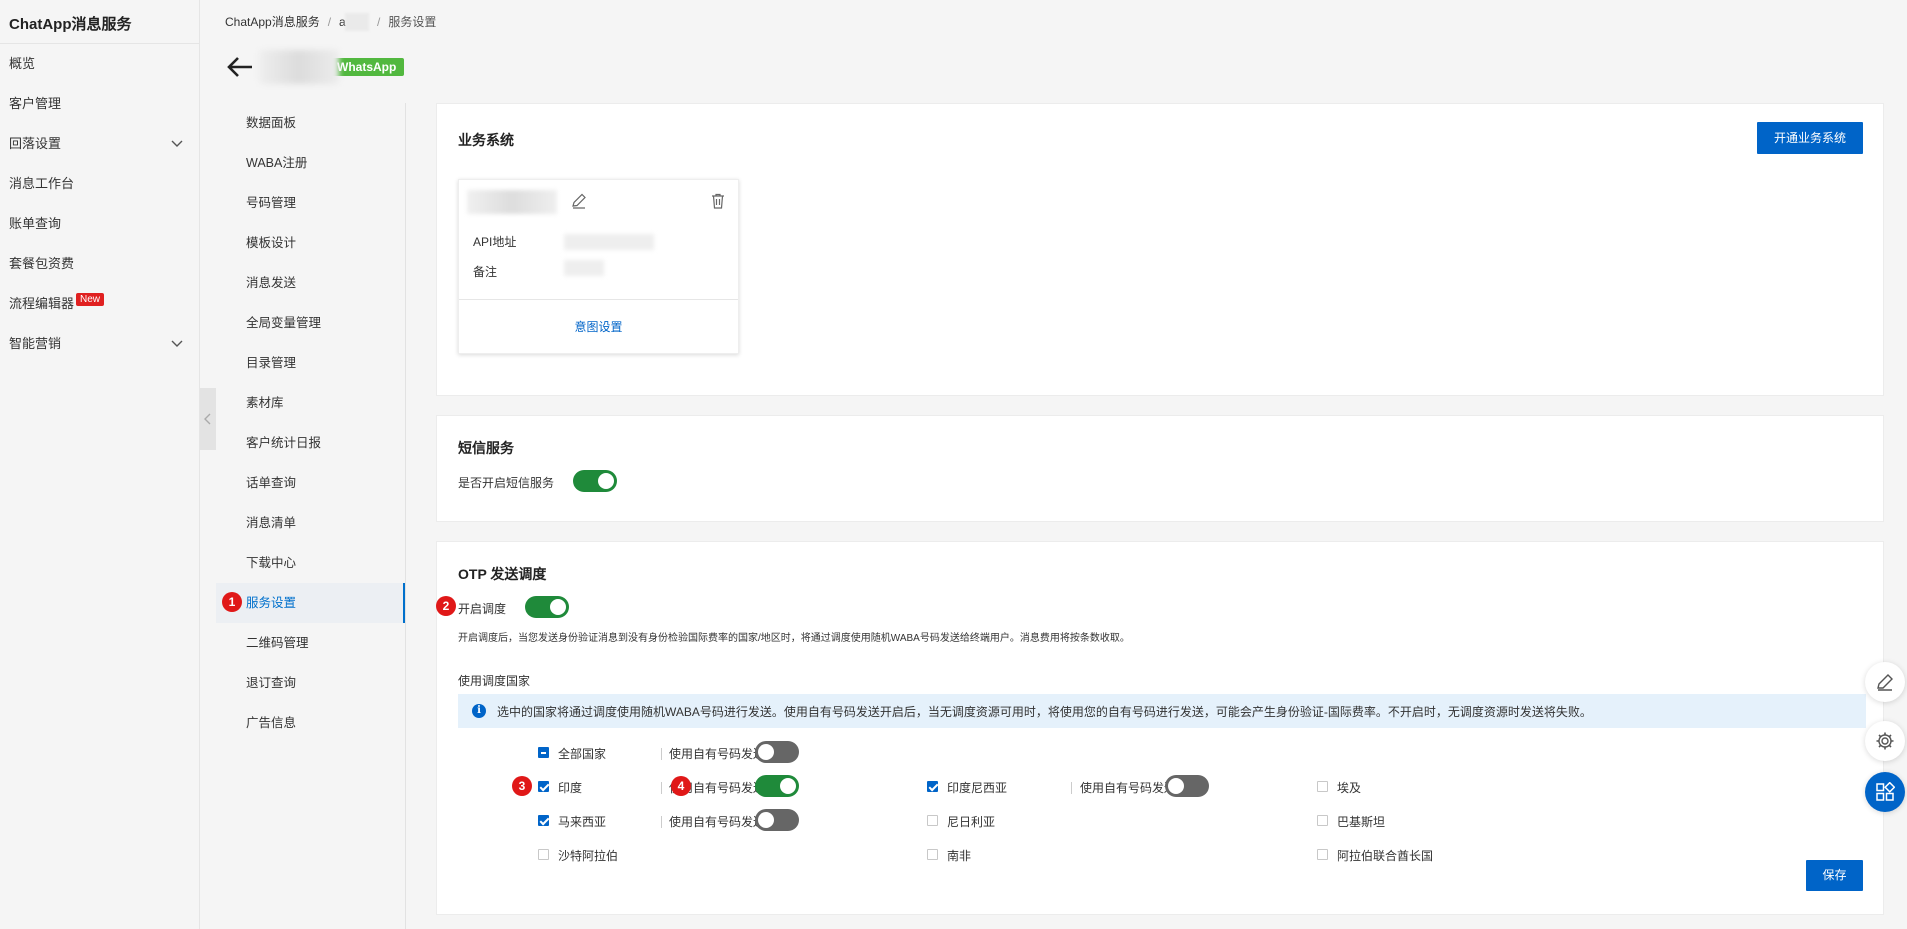 Image resolution: width=1907 pixels, height=929 pixels. Describe the element at coordinates (310, 603) in the screenshot. I see `menu-item-service-settings: 服务设置` at that location.